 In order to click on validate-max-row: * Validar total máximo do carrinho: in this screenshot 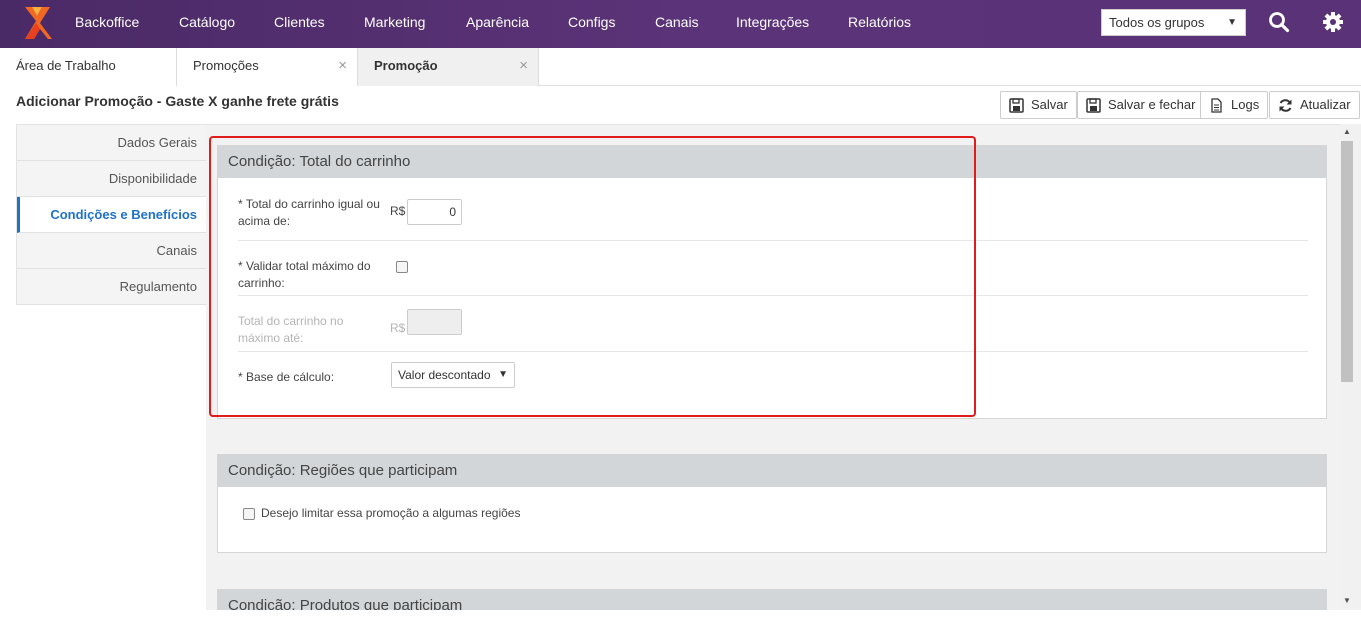, I will do `click(773, 268)`.